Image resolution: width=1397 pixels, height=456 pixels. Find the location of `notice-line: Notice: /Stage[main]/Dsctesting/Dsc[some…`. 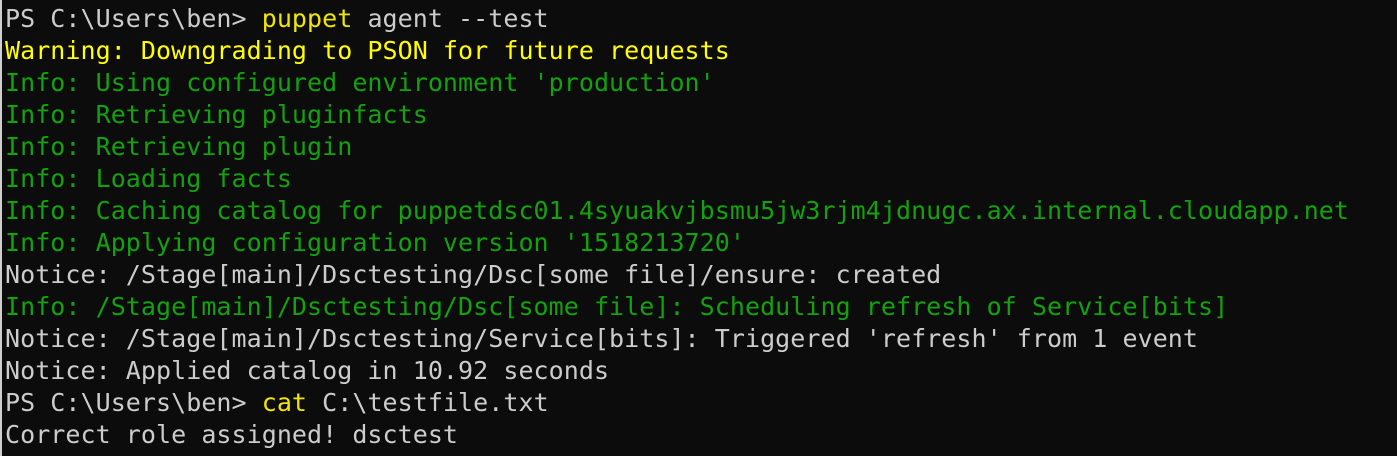

notice-line: Notice: /Stage[main]/Dsctesting/Dsc[some… is located at coordinates (473, 274).